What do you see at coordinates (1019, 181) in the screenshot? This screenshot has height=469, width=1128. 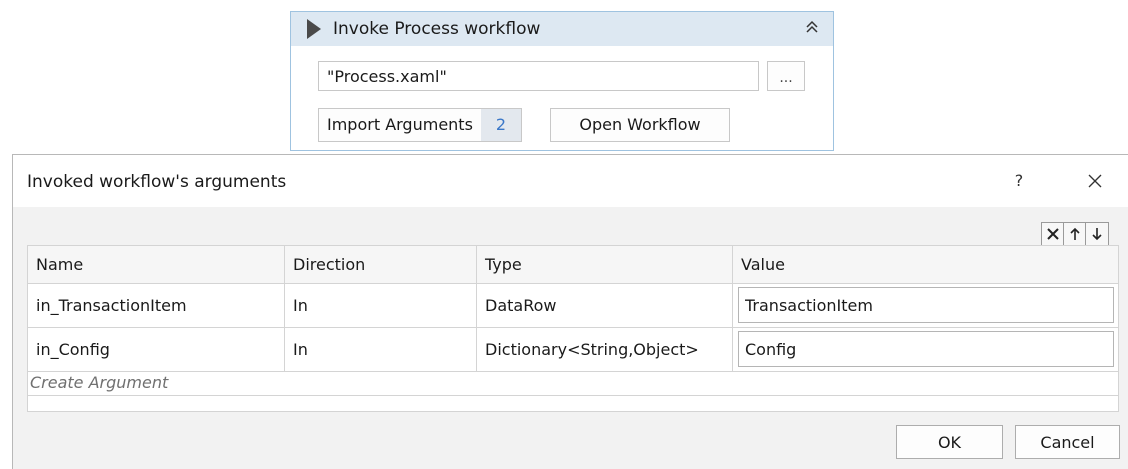 I see `help-button: ?` at bounding box center [1019, 181].